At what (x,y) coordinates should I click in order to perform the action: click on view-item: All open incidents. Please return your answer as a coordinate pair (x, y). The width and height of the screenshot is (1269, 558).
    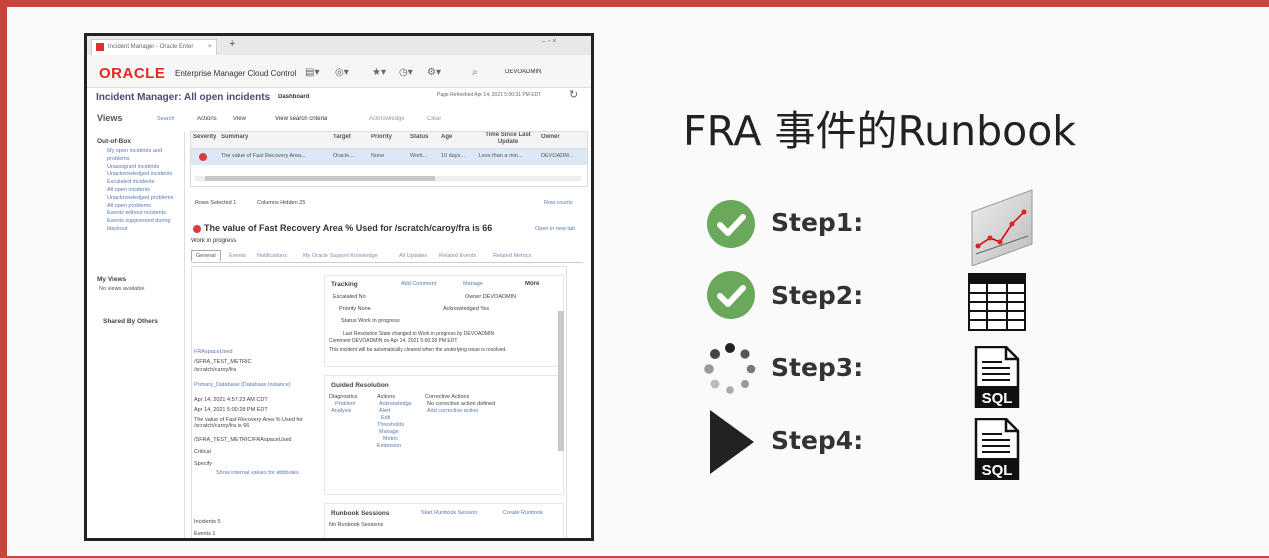
    Looking at the image, I should click on (140, 191).